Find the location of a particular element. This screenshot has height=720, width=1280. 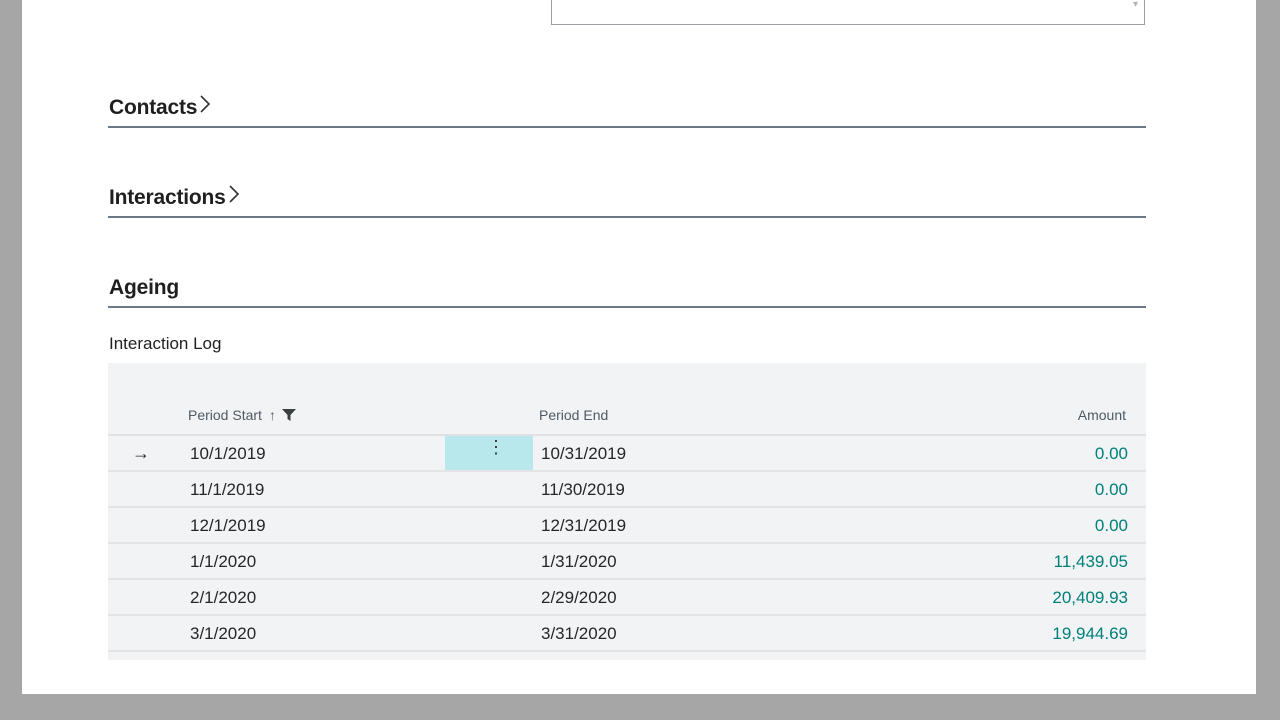

fasttab-contacts-header: Contacts is located at coordinates (160, 107).